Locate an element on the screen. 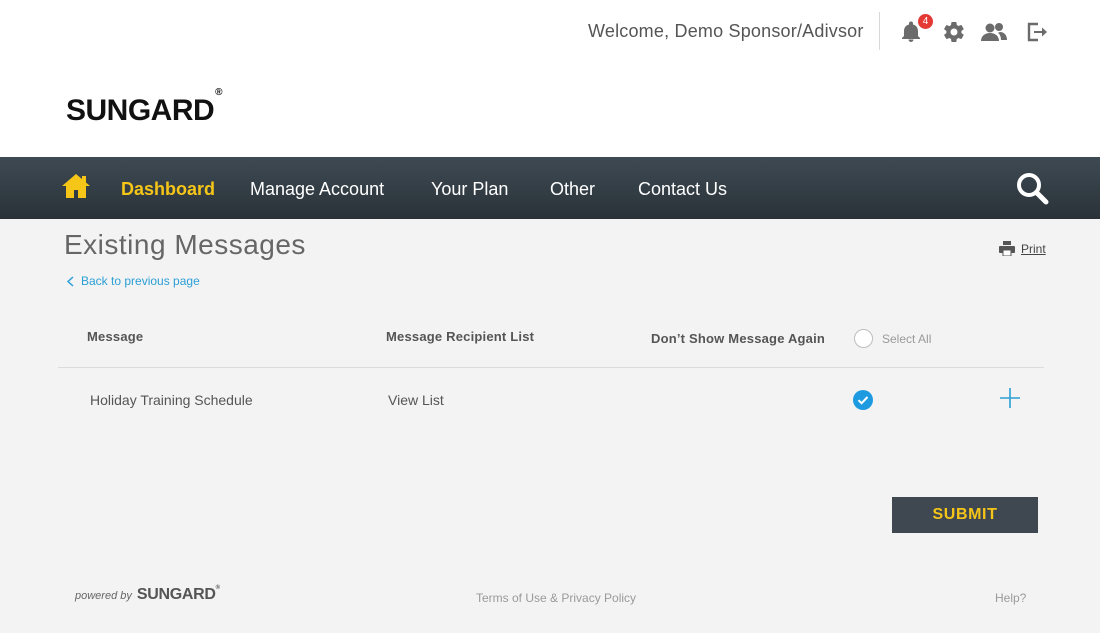  message-cell: Holiday Training Schedule is located at coordinates (171, 400).